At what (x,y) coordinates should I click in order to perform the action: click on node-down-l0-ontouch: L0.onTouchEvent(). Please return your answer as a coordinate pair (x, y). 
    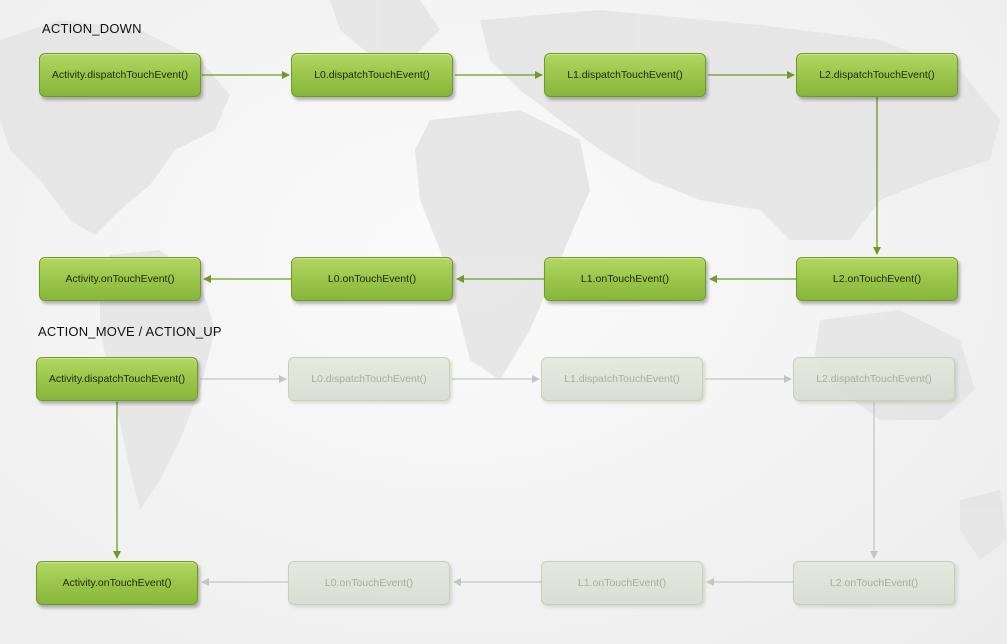
    Looking at the image, I should click on (372, 279).